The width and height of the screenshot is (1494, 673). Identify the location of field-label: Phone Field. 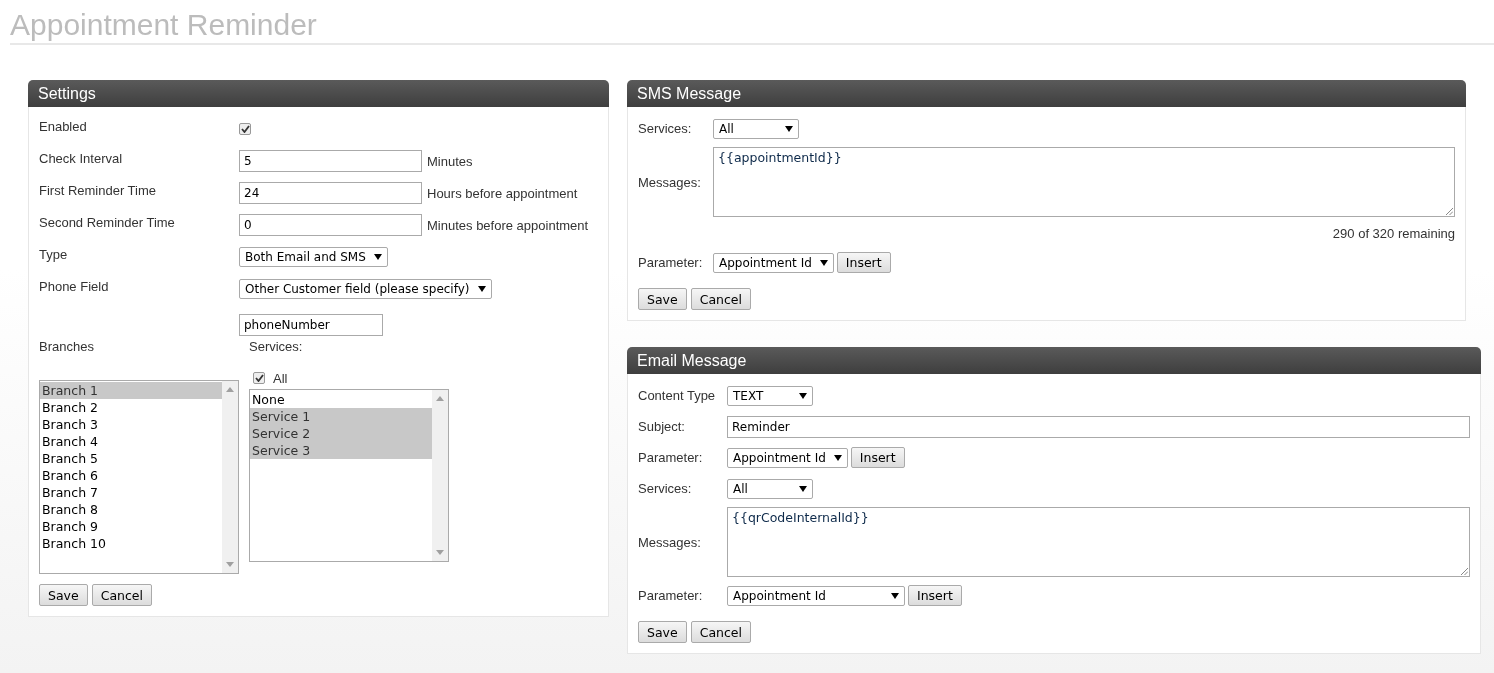
(74, 286).